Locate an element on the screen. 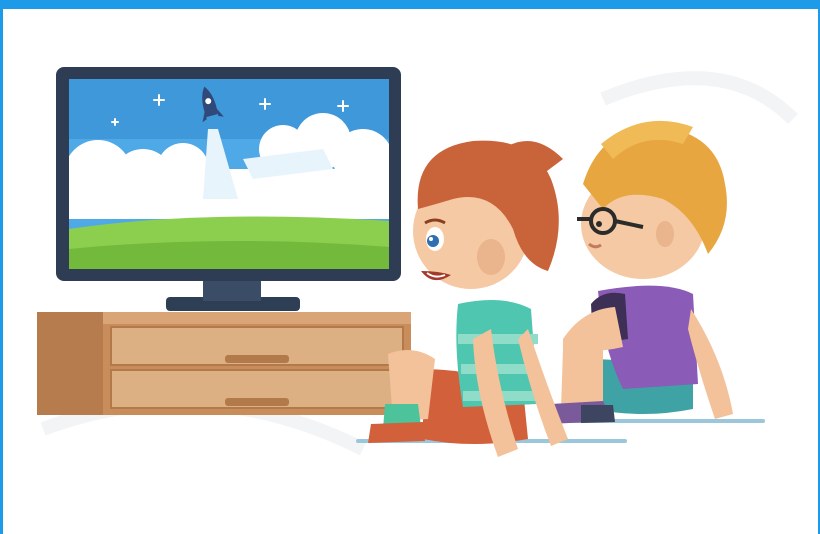 Image resolution: width=820 pixels, height=534 pixels. ear is located at coordinates (491, 257).